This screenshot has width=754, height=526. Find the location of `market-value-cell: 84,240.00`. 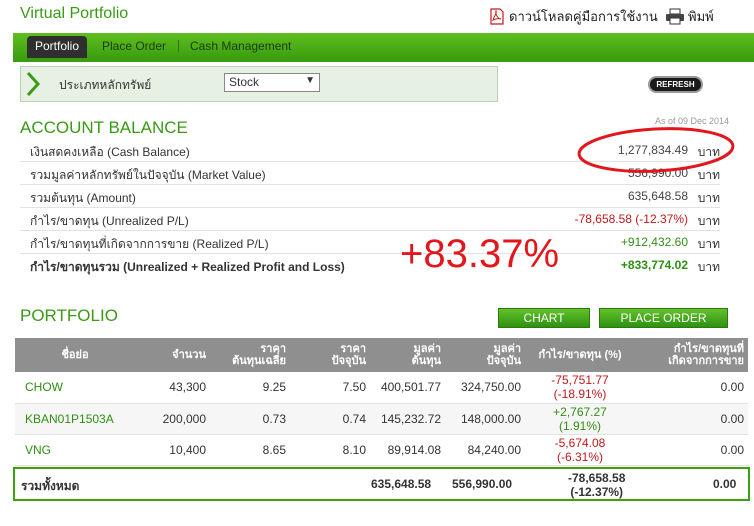

market-value-cell: 84,240.00 is located at coordinates (485, 450).